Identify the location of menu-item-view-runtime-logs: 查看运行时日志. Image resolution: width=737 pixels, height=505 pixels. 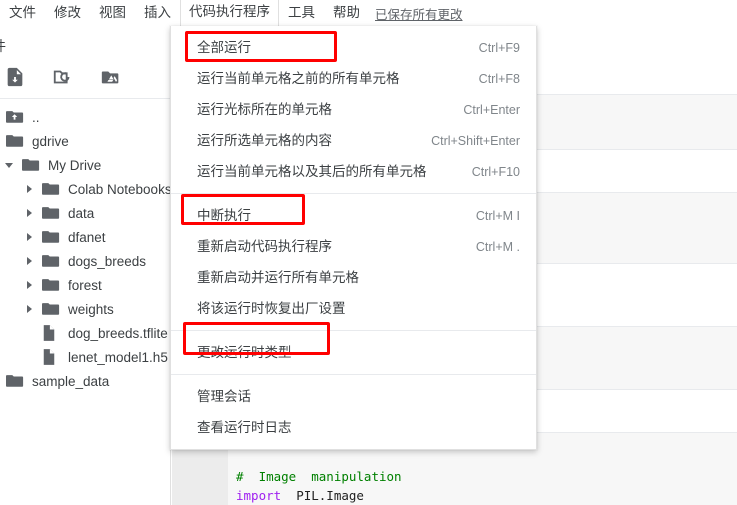
(353, 427).